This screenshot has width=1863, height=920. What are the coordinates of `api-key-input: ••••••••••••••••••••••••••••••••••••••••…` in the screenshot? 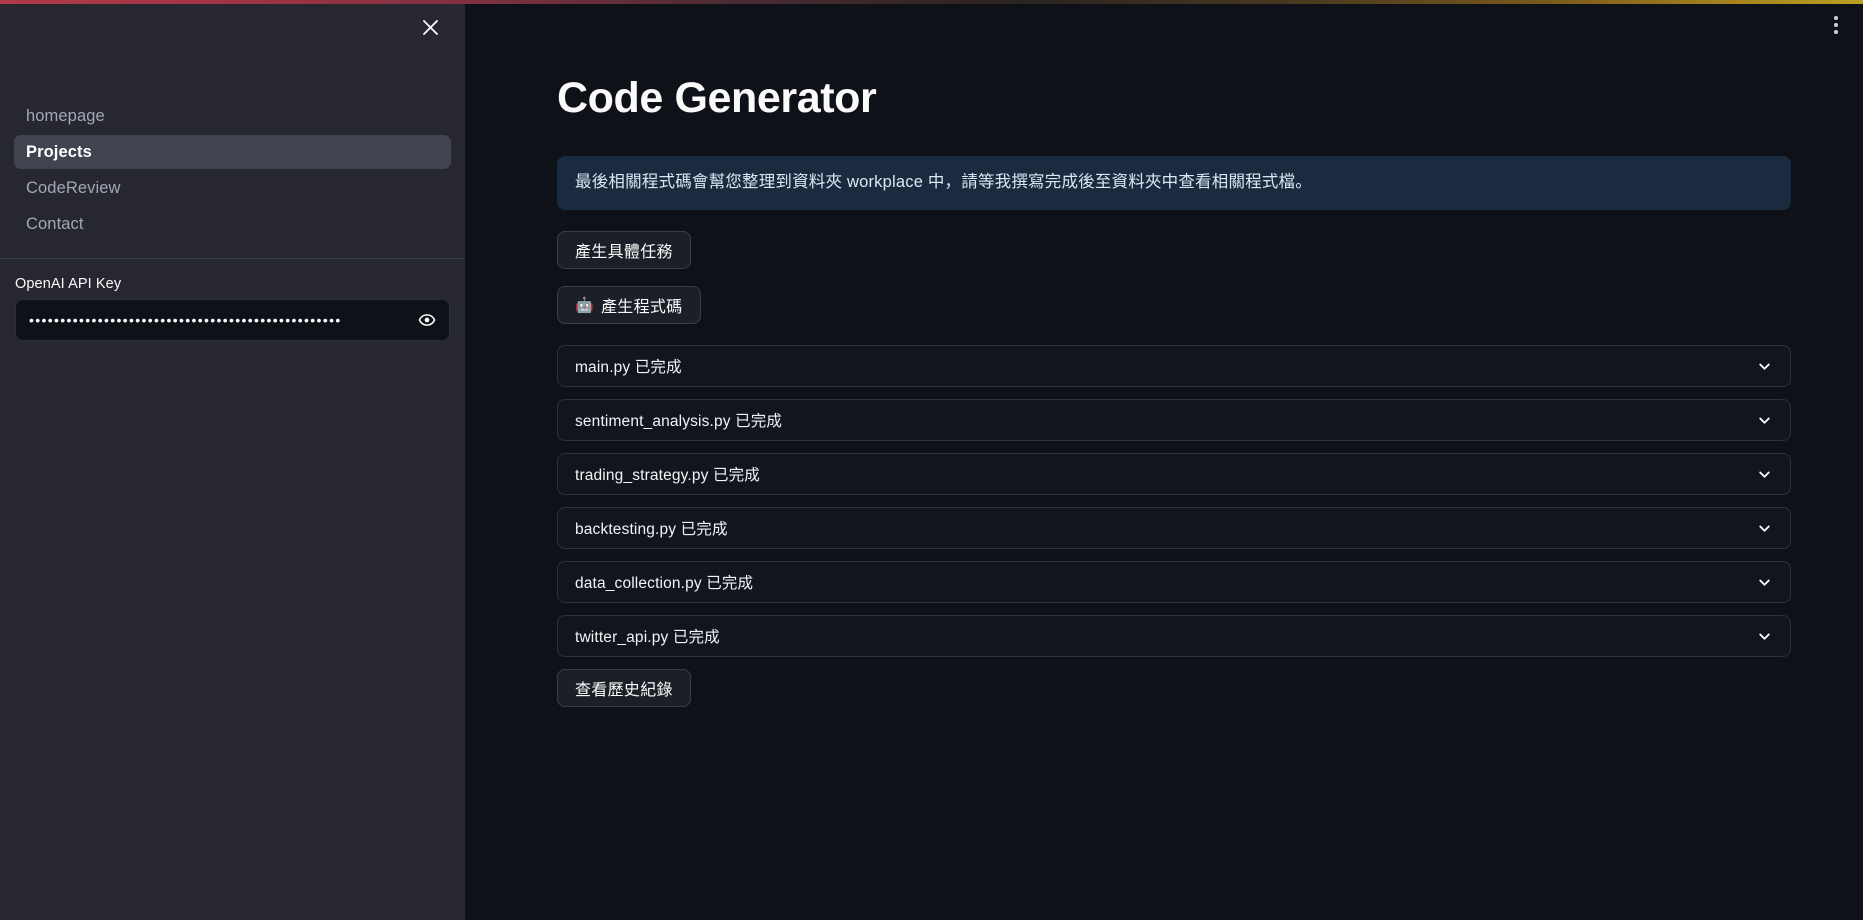 It's located at (232, 320).